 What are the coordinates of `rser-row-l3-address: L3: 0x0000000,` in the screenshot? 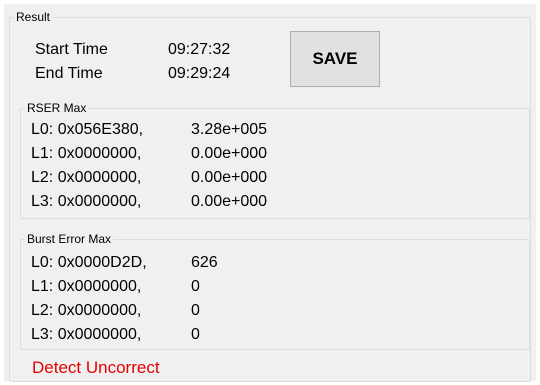 It's located at (86, 201).